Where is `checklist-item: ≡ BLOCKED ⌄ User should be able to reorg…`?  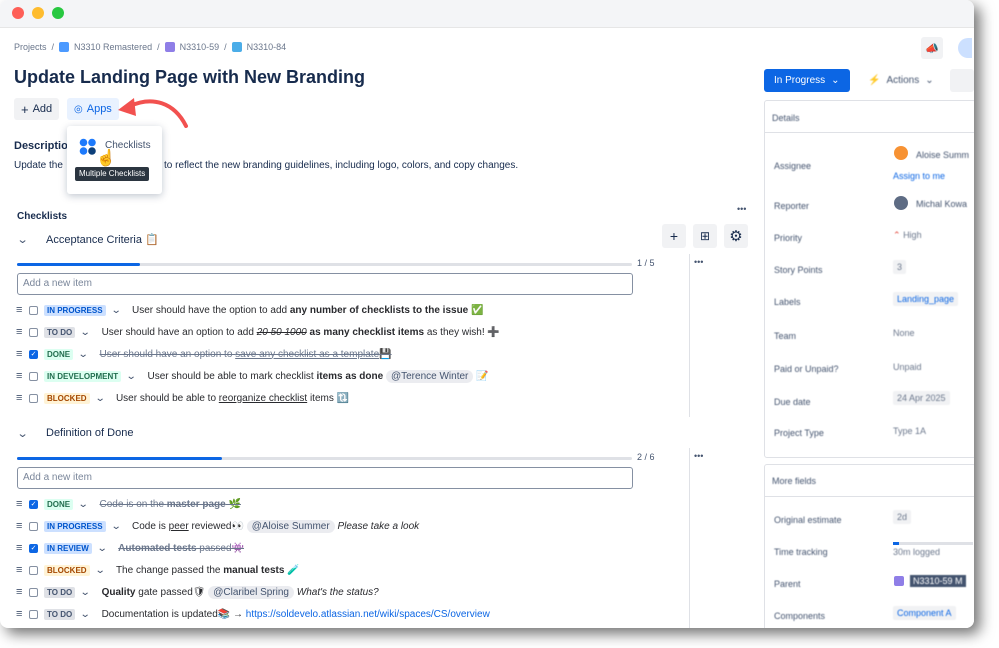 checklist-item: ≡ BLOCKED ⌄ User should be able to reorg… is located at coordinates (182, 398).